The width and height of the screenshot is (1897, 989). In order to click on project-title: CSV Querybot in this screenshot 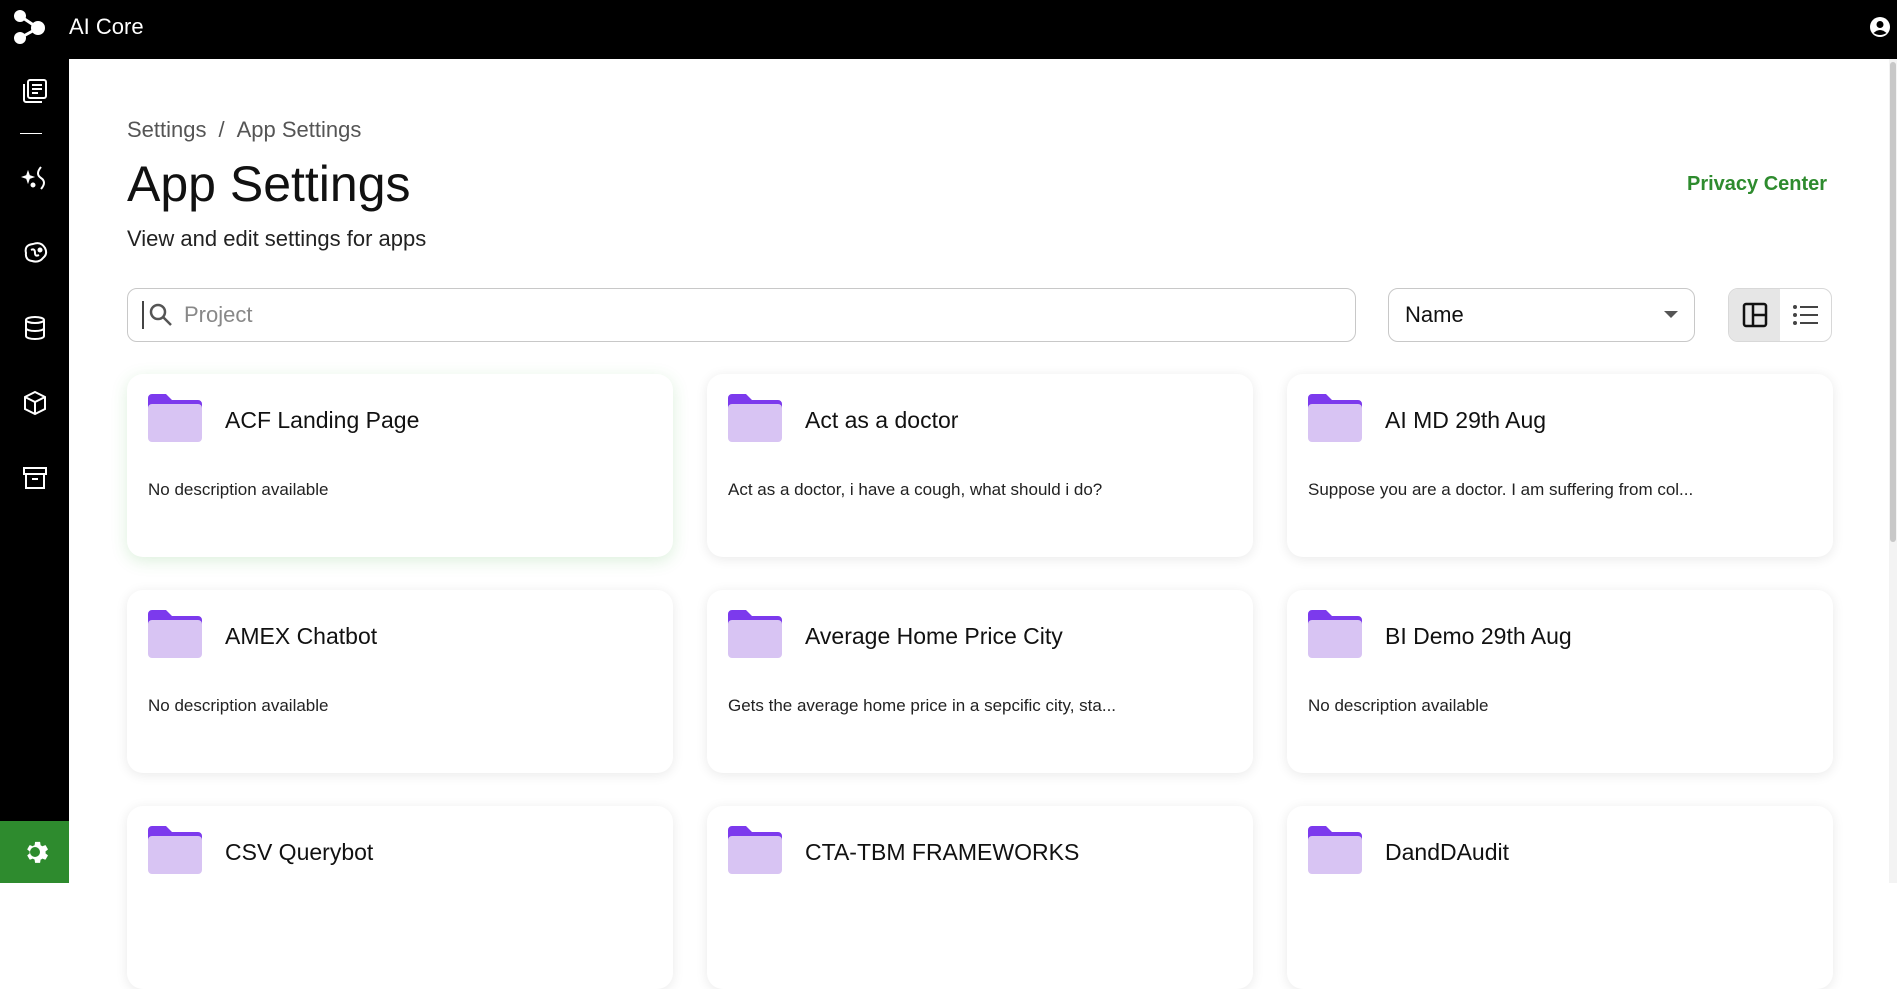, I will do `click(299, 852)`.